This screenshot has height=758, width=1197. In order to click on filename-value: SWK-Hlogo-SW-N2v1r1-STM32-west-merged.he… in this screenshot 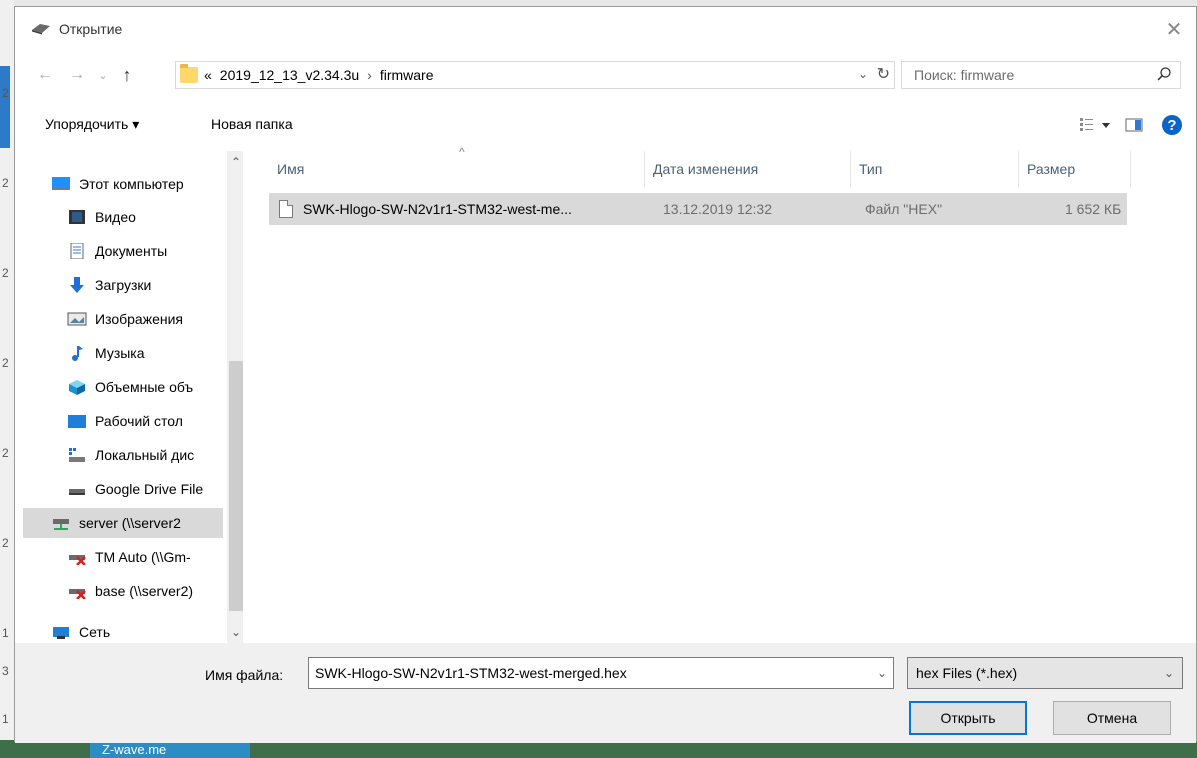, I will do `click(471, 673)`.